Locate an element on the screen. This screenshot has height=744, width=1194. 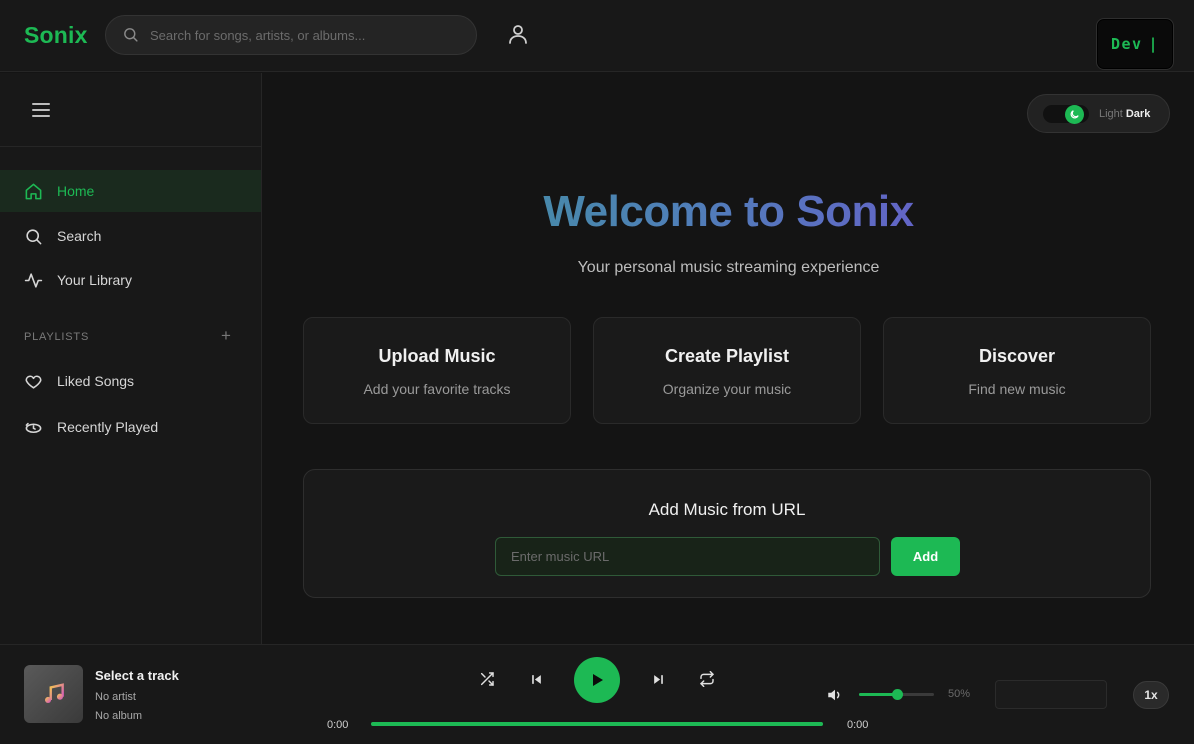
sidebar-item-liked-songs: Liked Songs is located at coordinates (130, 381).